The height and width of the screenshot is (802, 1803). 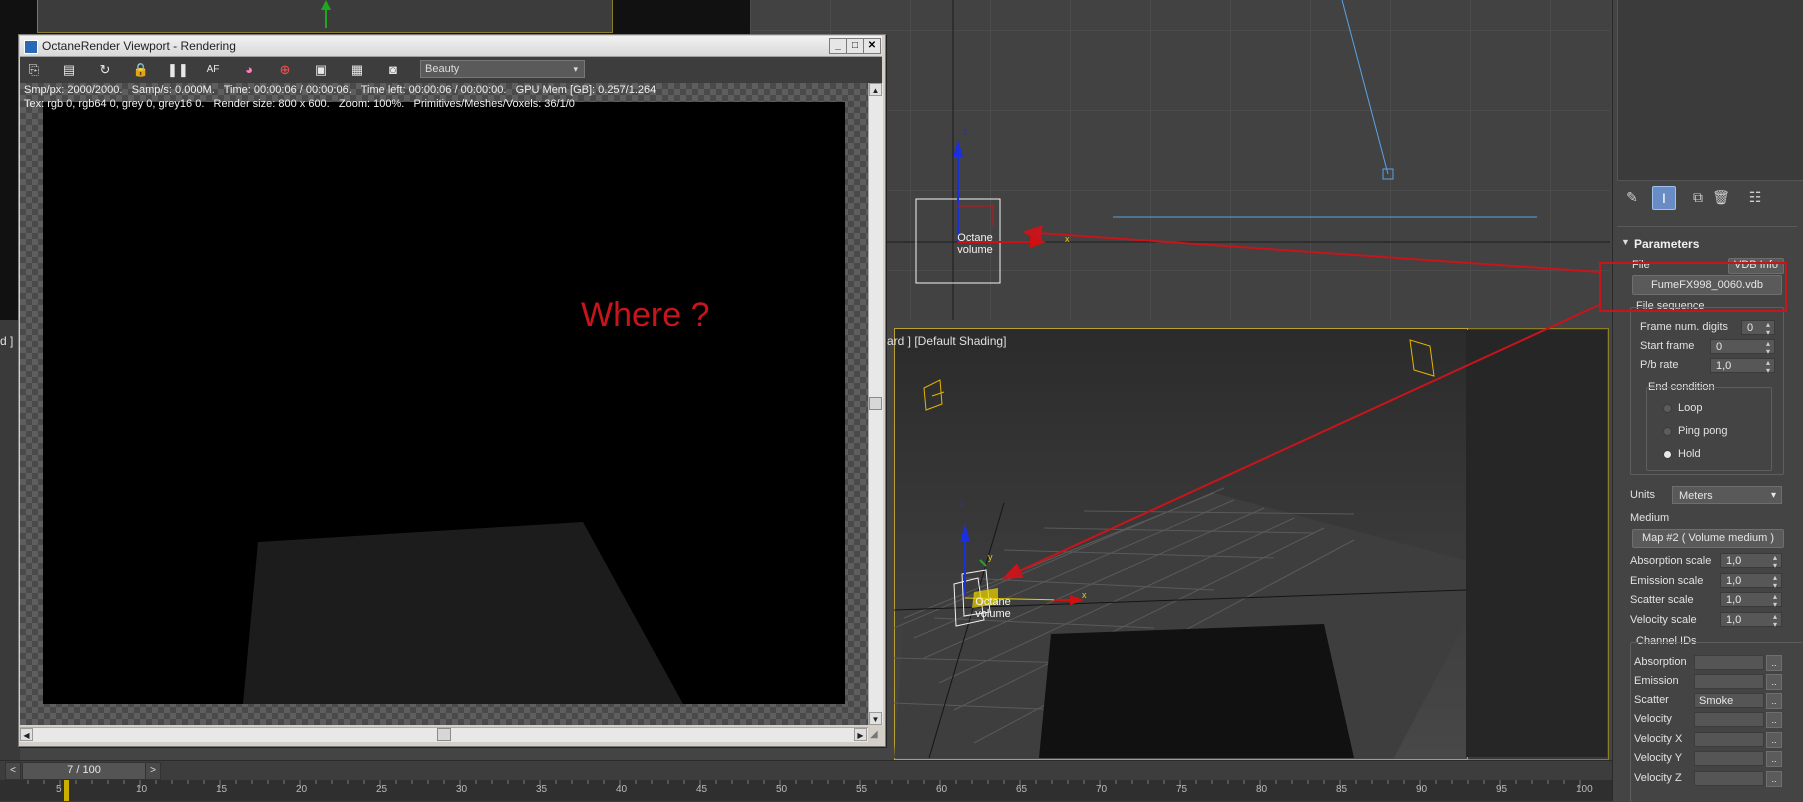 What do you see at coordinates (1729, 662) in the screenshot?
I see `channel-absorption-field` at bounding box center [1729, 662].